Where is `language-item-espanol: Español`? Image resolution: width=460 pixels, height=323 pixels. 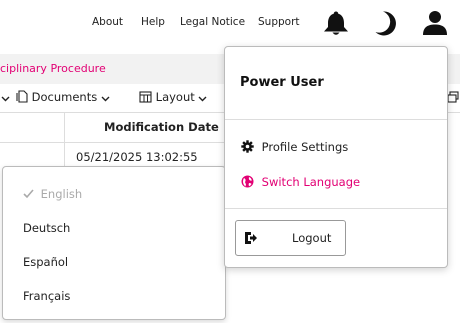
language-item-espanol: Español is located at coordinates (45, 262).